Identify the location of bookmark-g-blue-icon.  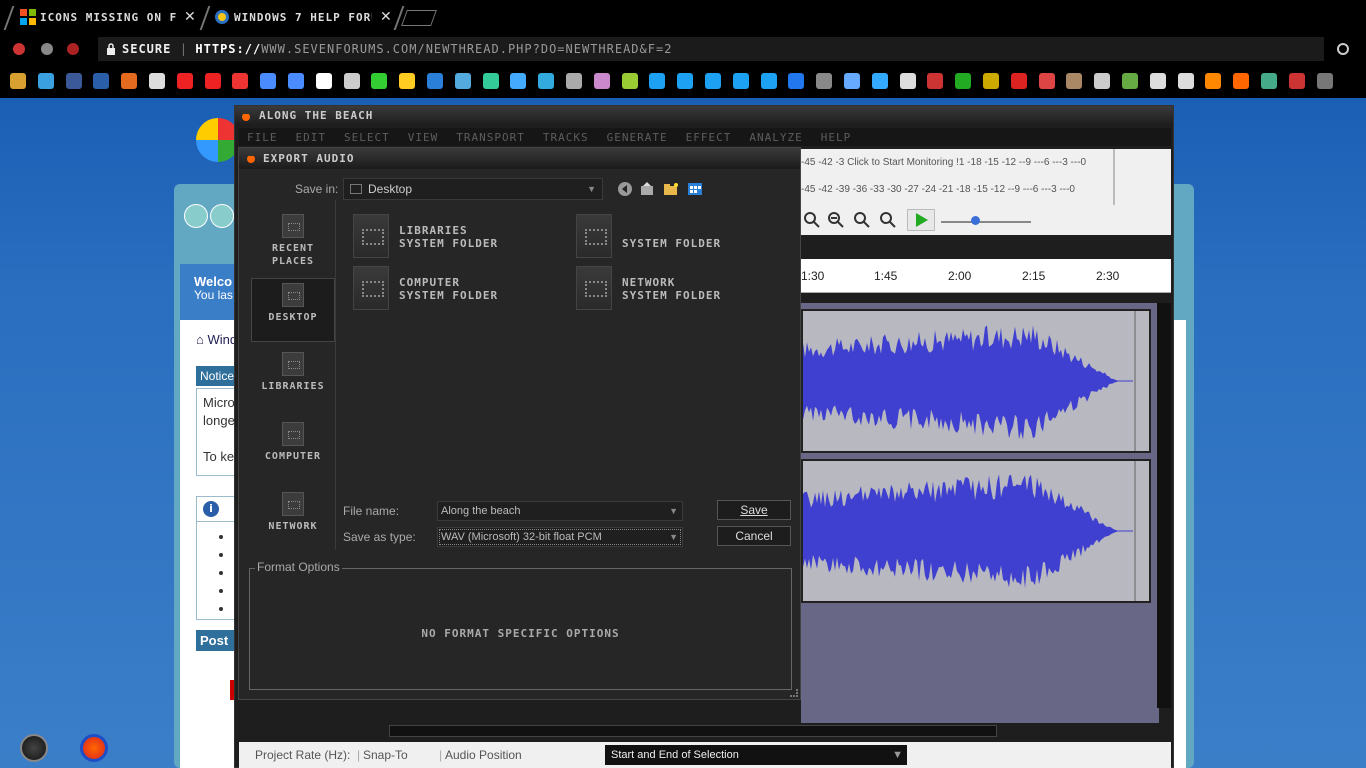
(879, 81).